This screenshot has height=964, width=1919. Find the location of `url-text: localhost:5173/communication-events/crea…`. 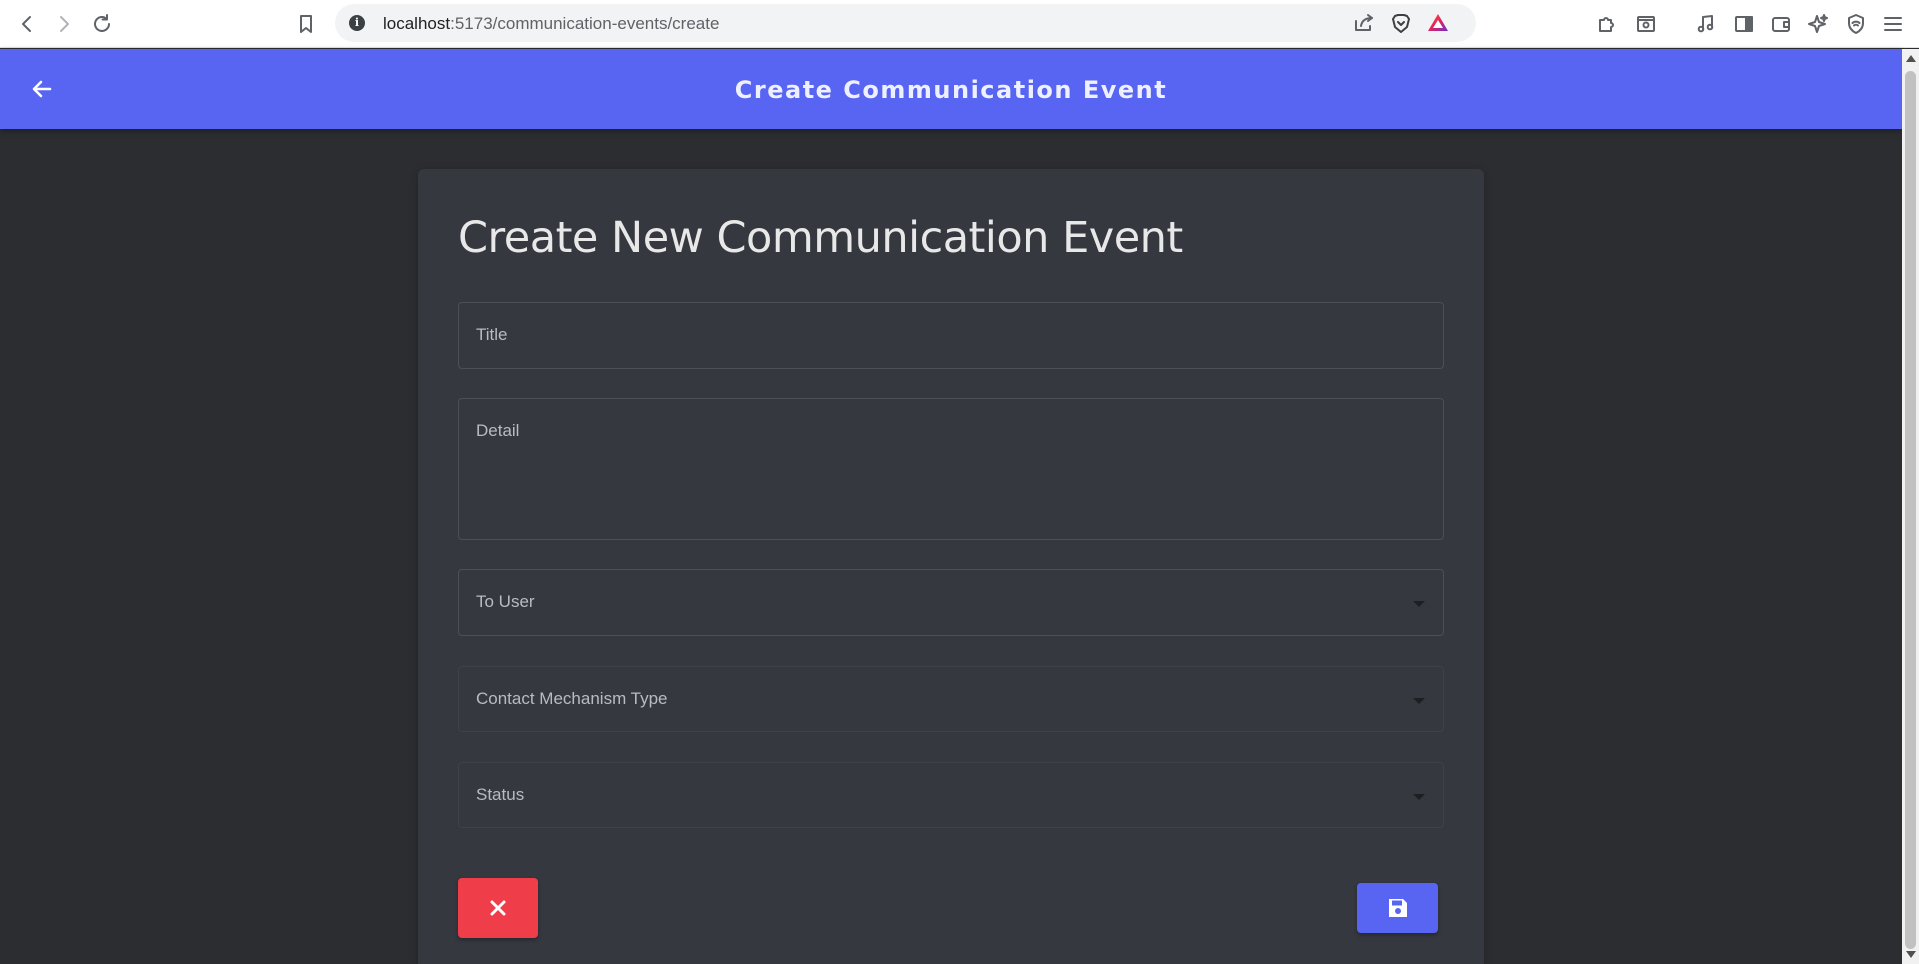

url-text: localhost:5173/communication-events/crea… is located at coordinates (551, 24).